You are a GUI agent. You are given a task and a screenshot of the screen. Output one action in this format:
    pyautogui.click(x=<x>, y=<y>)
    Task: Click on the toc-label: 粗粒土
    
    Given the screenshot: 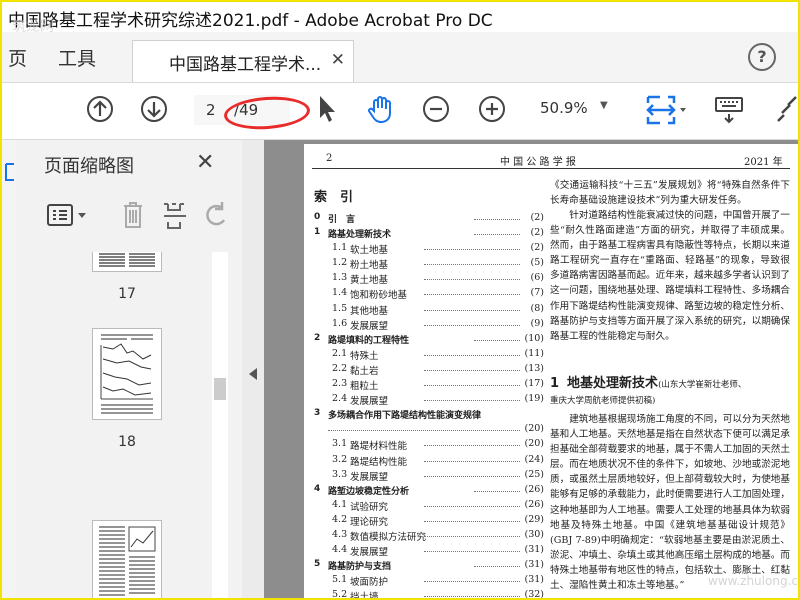 What is the action you would take?
    pyautogui.click(x=364, y=387)
    